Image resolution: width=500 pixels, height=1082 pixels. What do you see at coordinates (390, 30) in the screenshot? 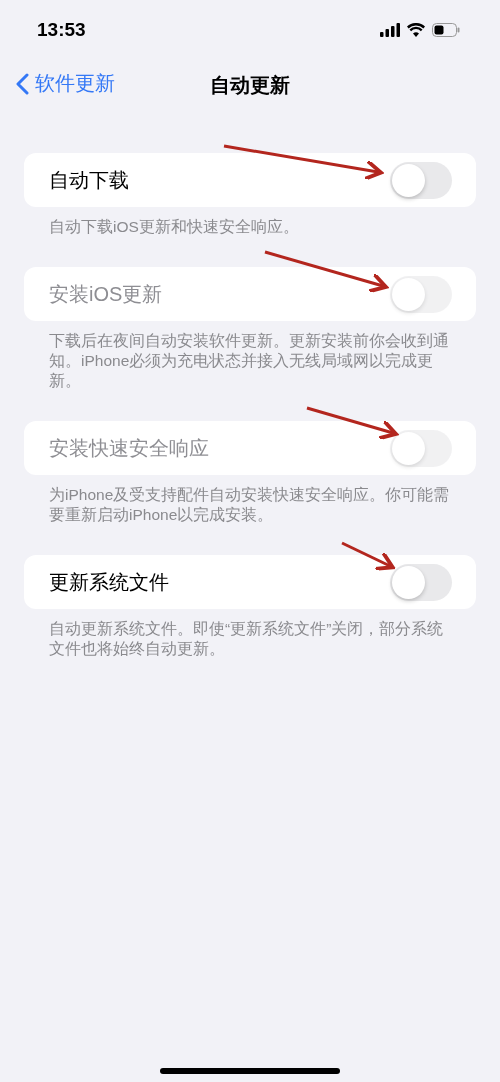
I see `signal-icon` at bounding box center [390, 30].